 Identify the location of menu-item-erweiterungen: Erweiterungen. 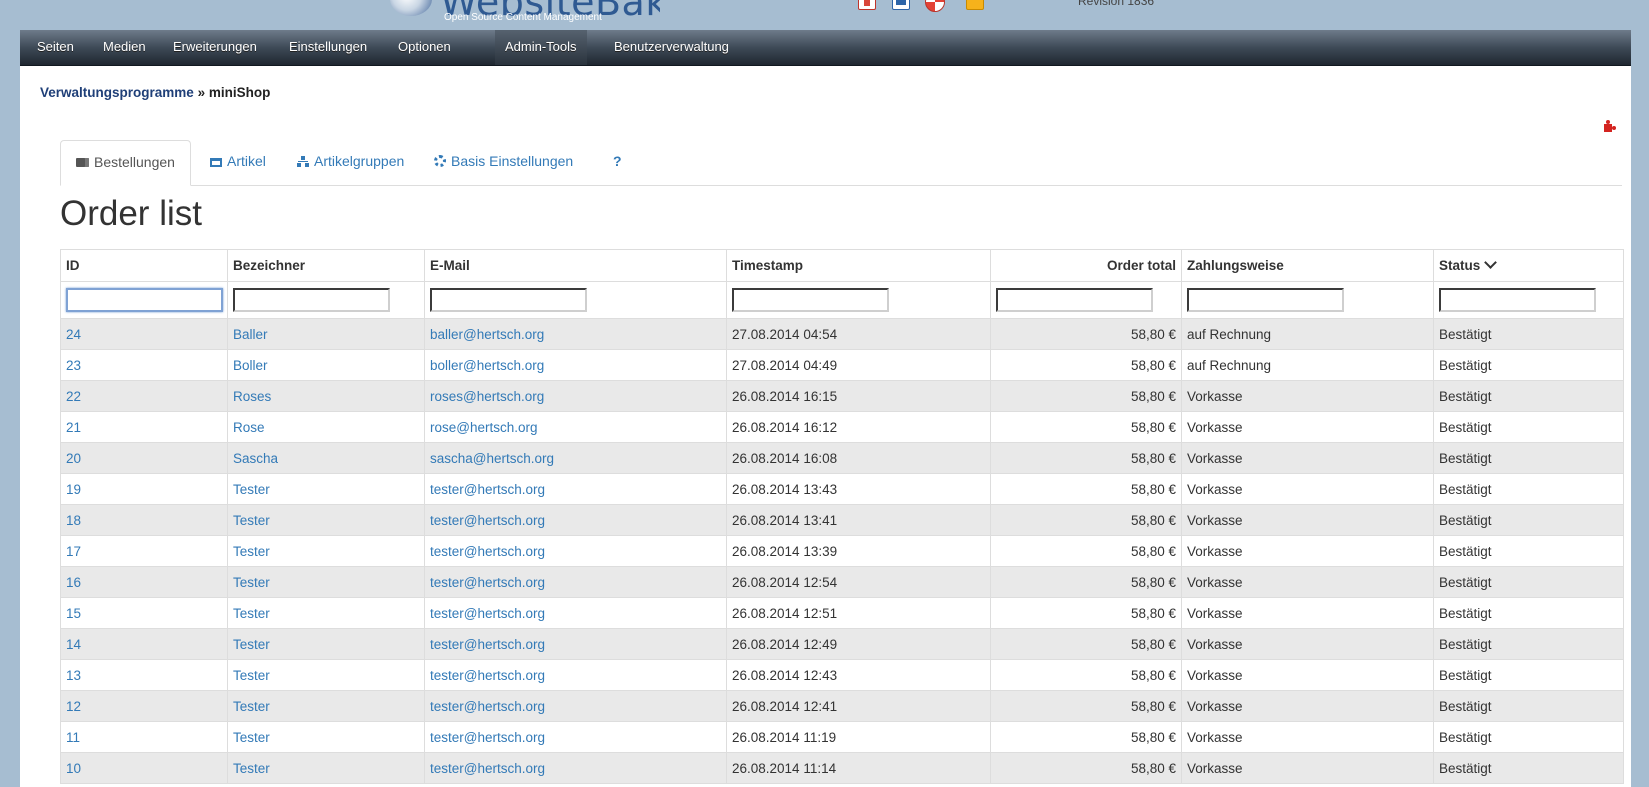
(215, 47).